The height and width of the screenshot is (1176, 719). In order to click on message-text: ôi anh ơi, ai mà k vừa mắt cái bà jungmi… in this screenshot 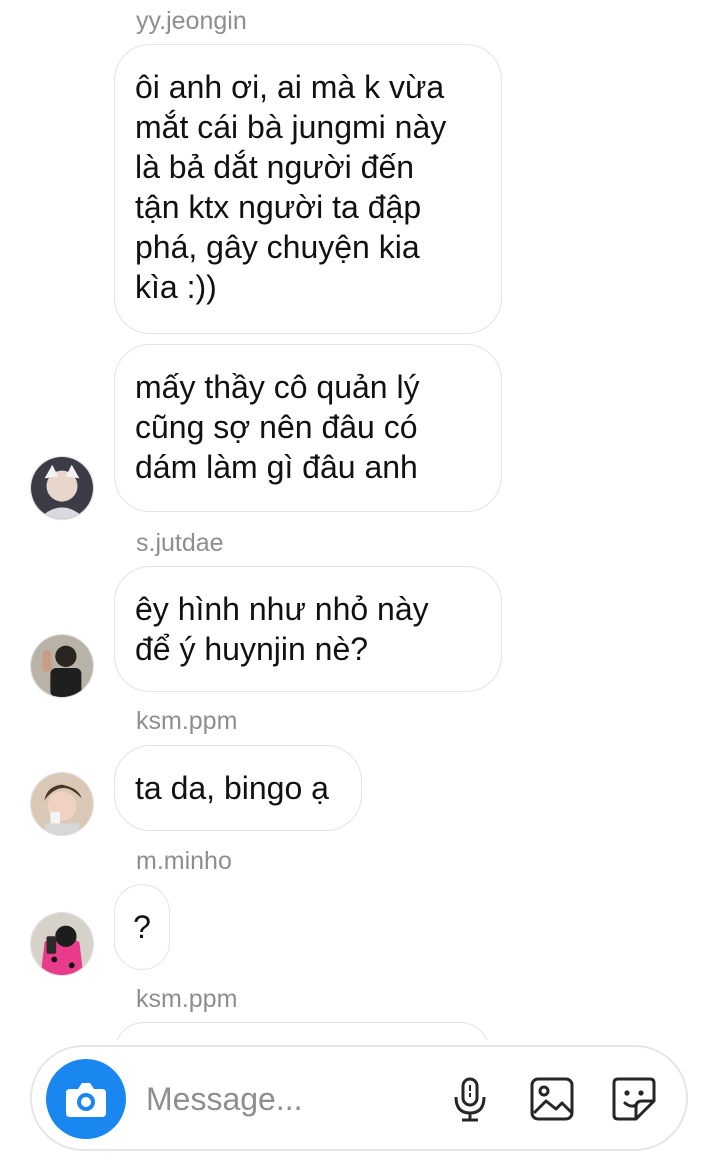, I will do `click(291, 187)`.